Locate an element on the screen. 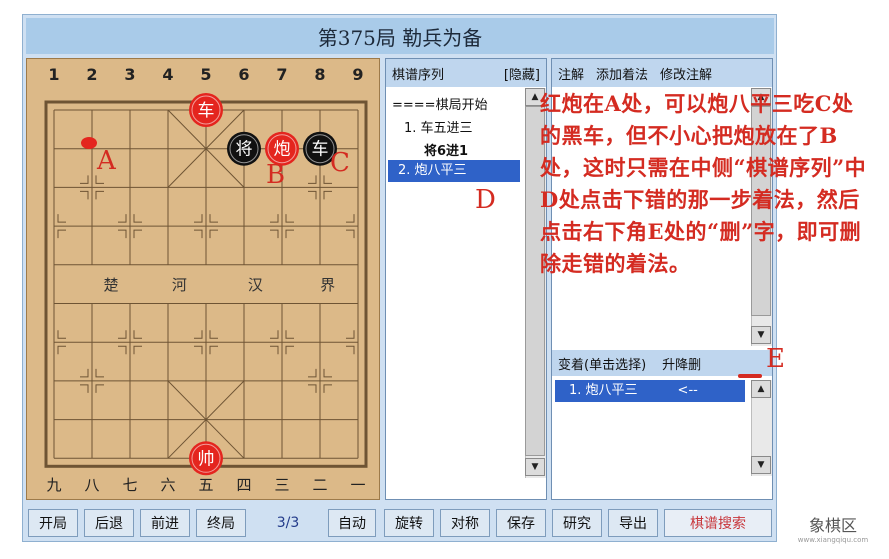  rotate-button: 旋转 is located at coordinates (409, 523).